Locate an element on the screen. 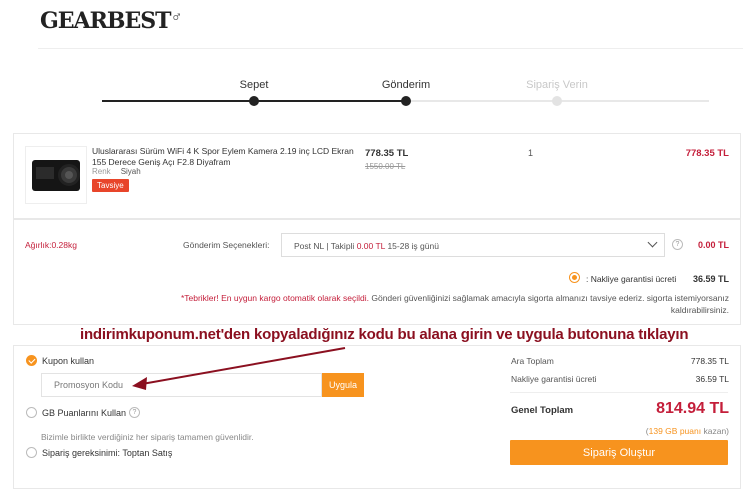 The height and width of the screenshot is (498, 750). promo-code-input is located at coordinates (181, 385).